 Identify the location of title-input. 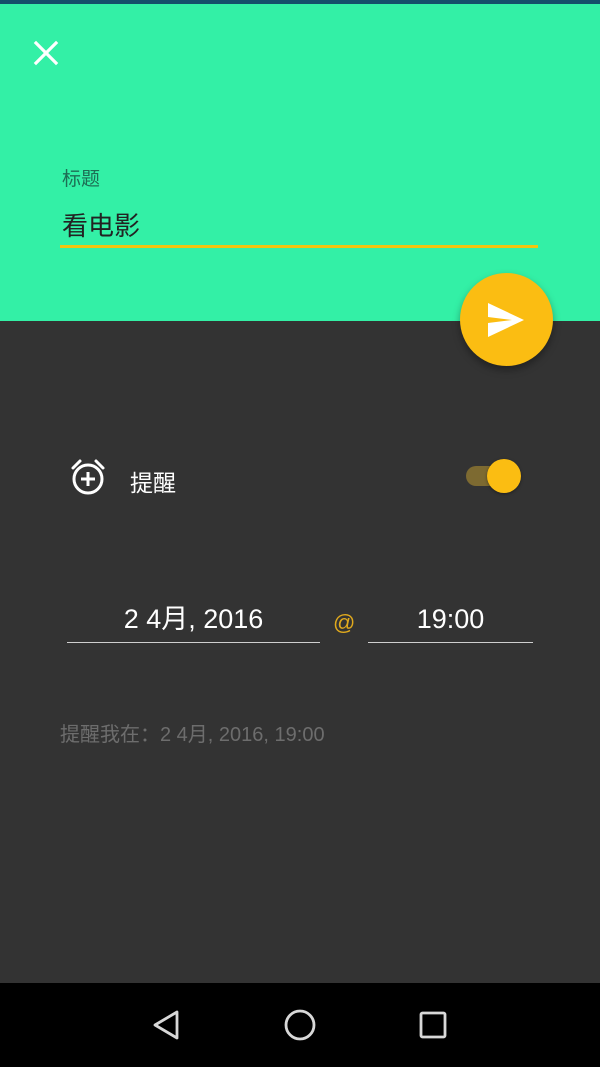
(299, 226).